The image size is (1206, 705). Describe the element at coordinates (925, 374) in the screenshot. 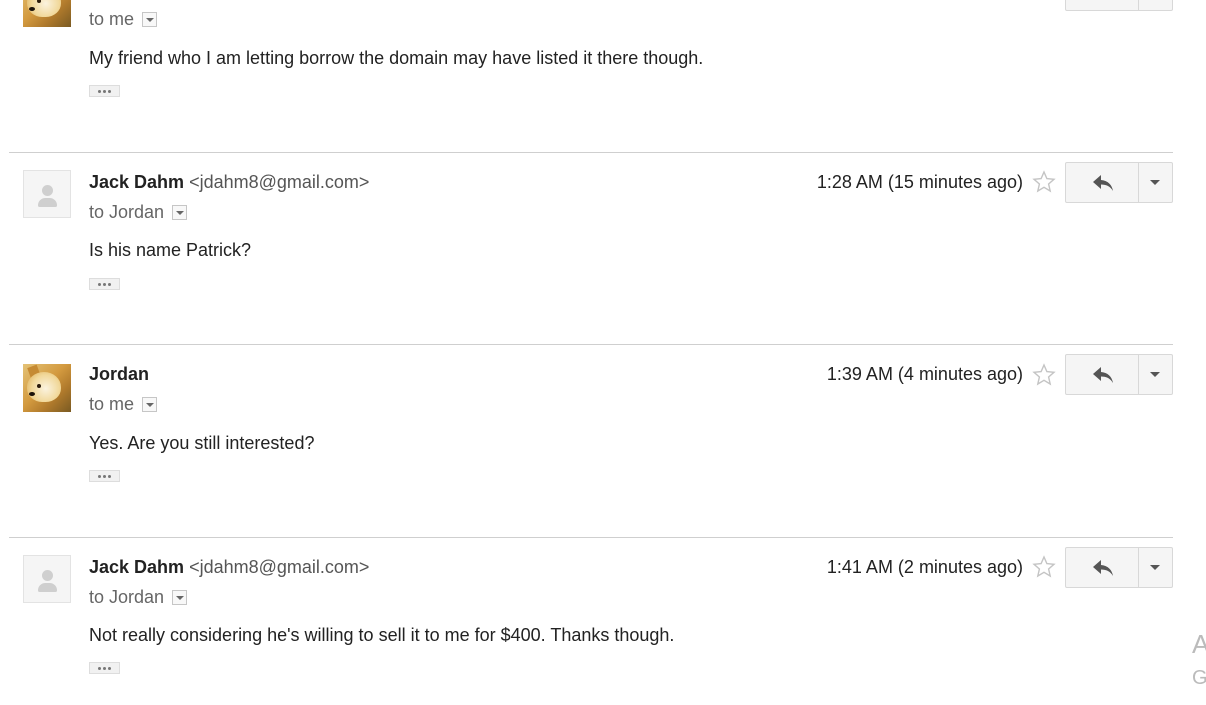

I see `message-timestamp: 1:39 AM (4 minutes ago)` at that location.